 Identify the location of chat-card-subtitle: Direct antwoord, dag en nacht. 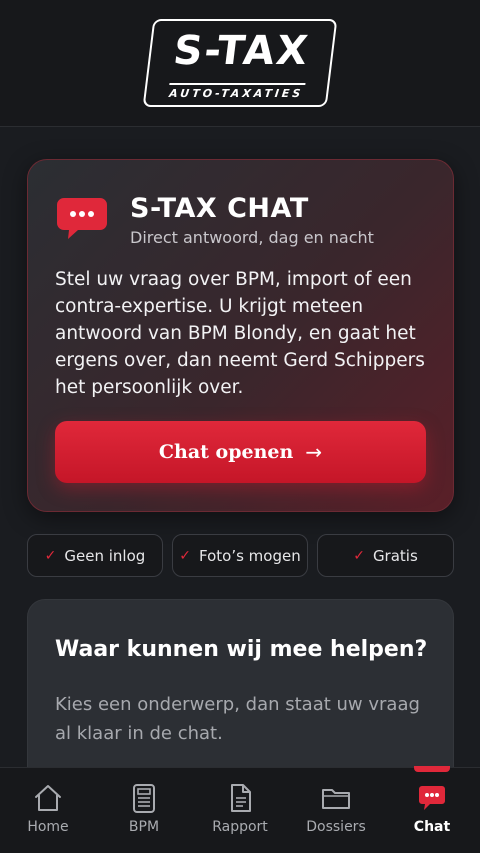
(252, 237).